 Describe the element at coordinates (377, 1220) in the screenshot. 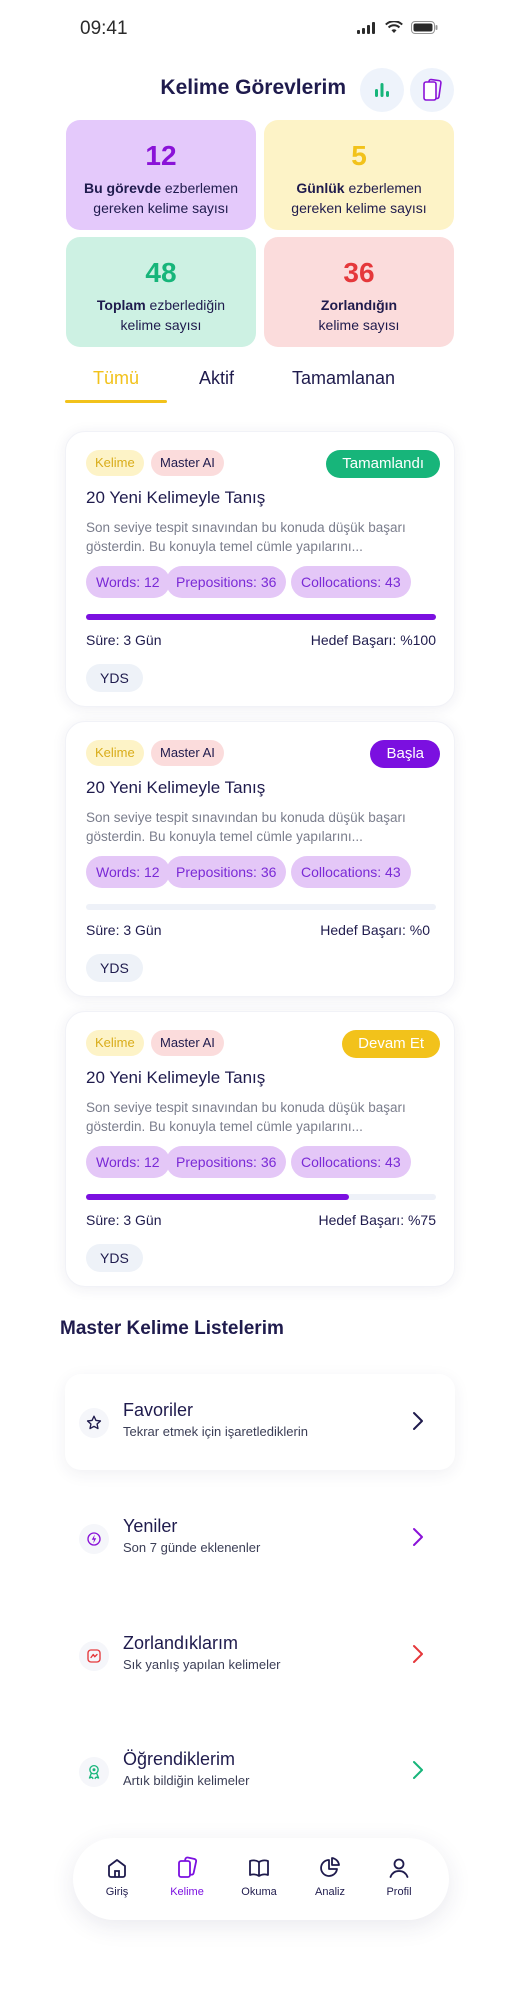

I see `task-target: Hedef Başarı: %75` at that location.